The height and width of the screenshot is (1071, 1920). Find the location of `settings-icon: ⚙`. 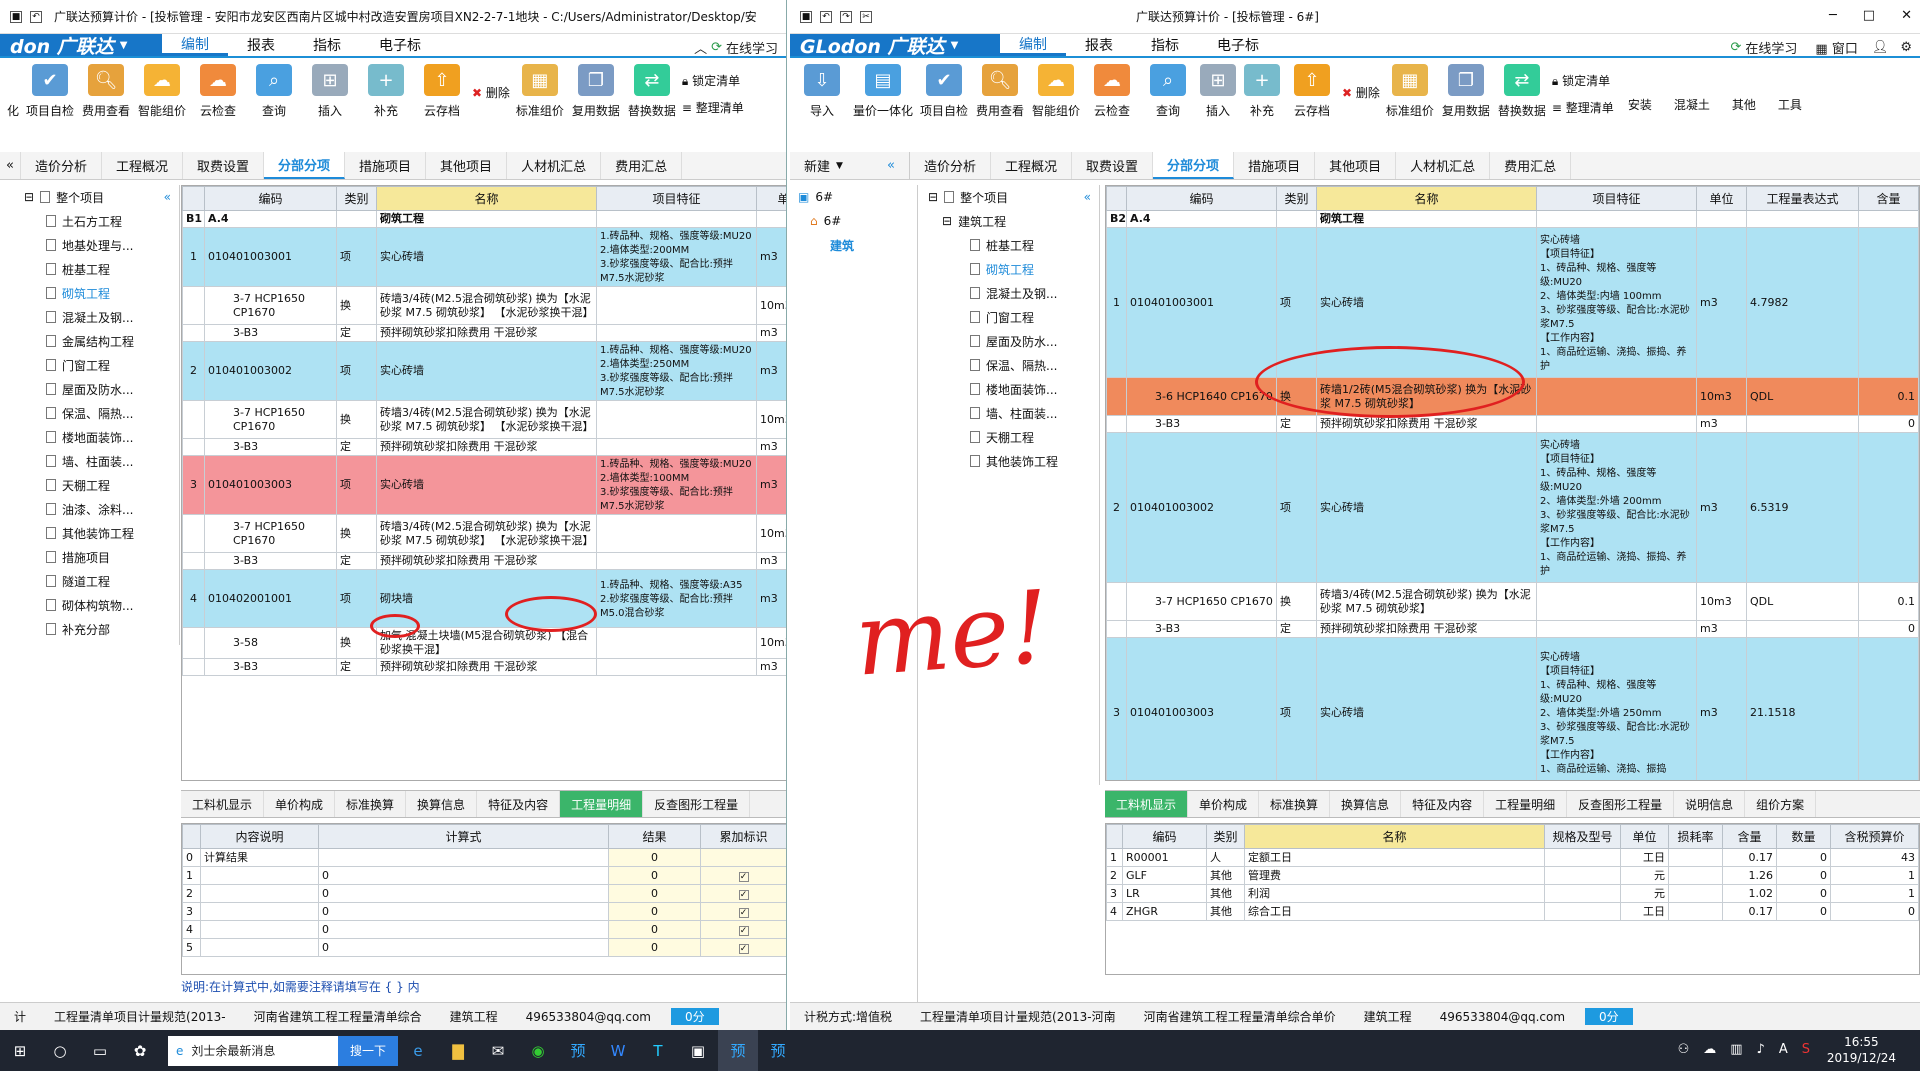

settings-icon: ⚙ is located at coordinates (1906, 47).